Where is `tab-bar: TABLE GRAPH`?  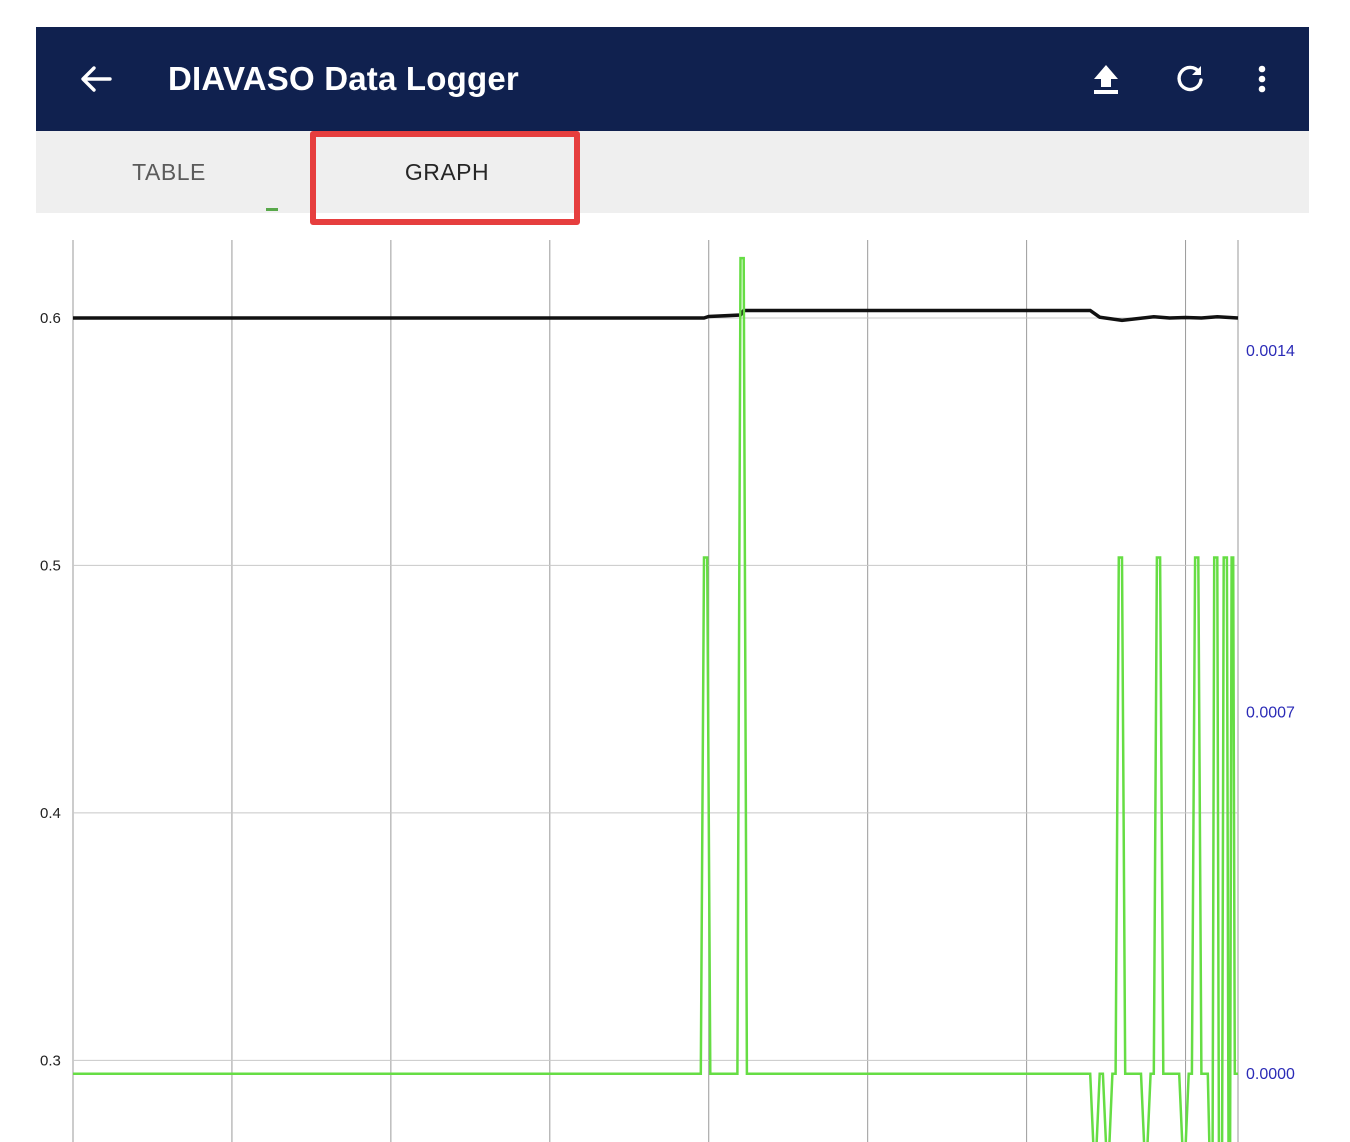 tab-bar: TABLE GRAPH is located at coordinates (672, 172).